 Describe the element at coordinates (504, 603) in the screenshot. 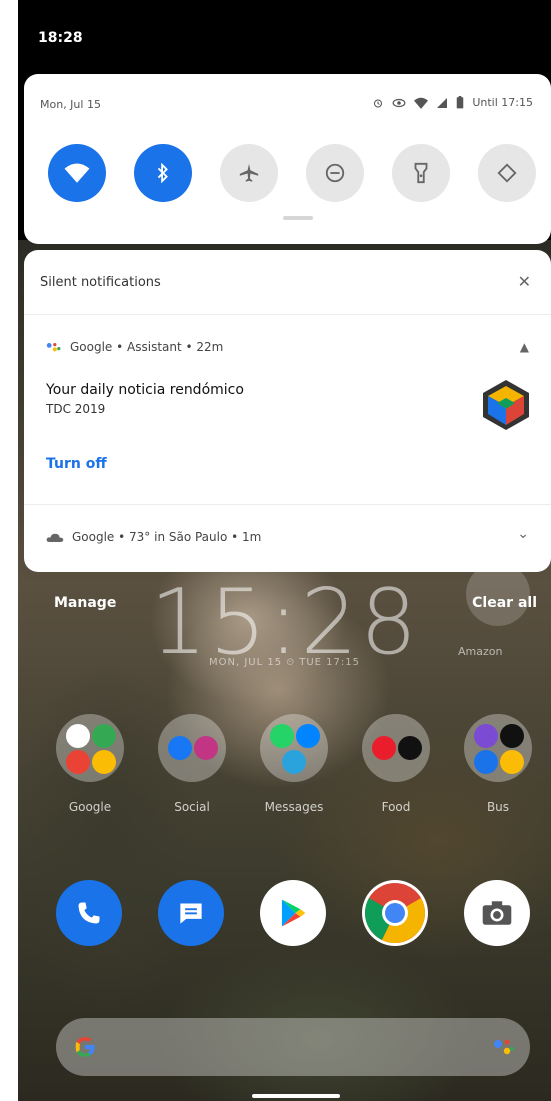

I see `clear-all-button: Clear all` at that location.